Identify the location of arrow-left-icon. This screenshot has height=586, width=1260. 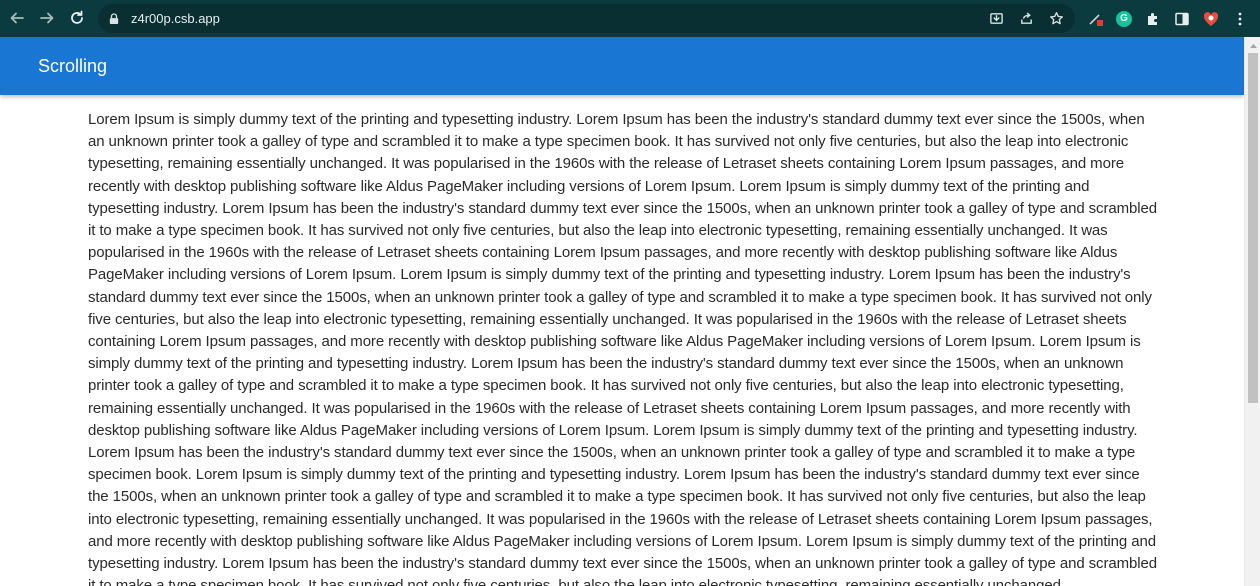
(17, 18).